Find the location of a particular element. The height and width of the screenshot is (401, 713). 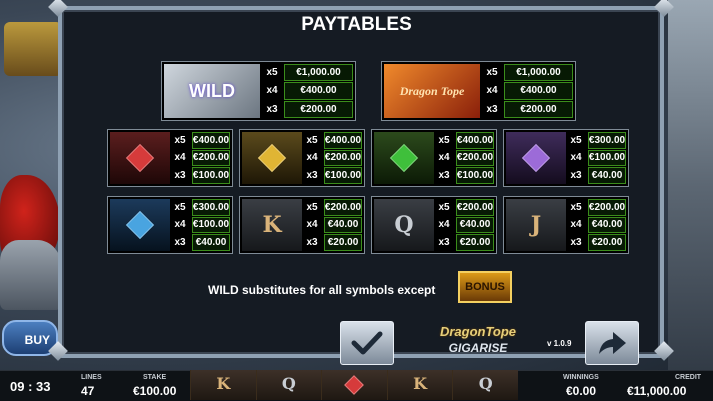

lines-value: 47 is located at coordinates (88, 391).